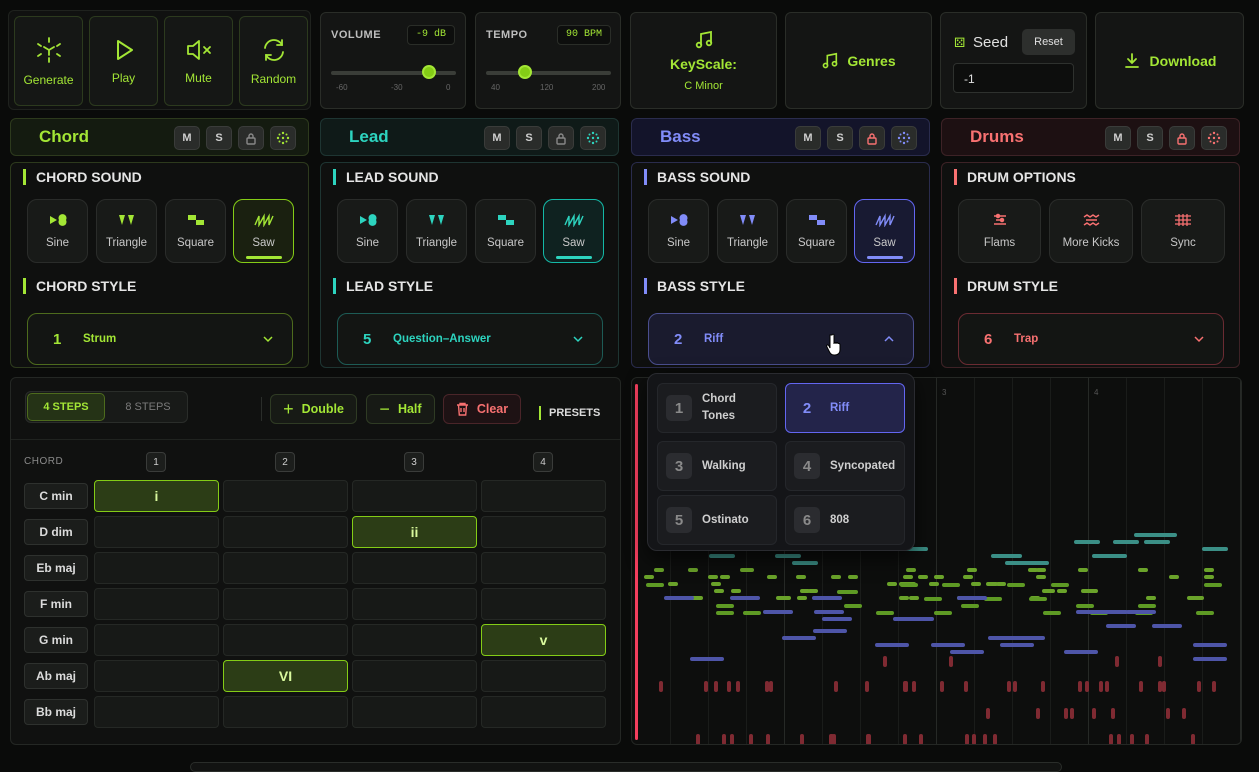 Image resolution: width=1259 pixels, height=772 pixels. I want to click on bass-randomize-button, so click(904, 138).